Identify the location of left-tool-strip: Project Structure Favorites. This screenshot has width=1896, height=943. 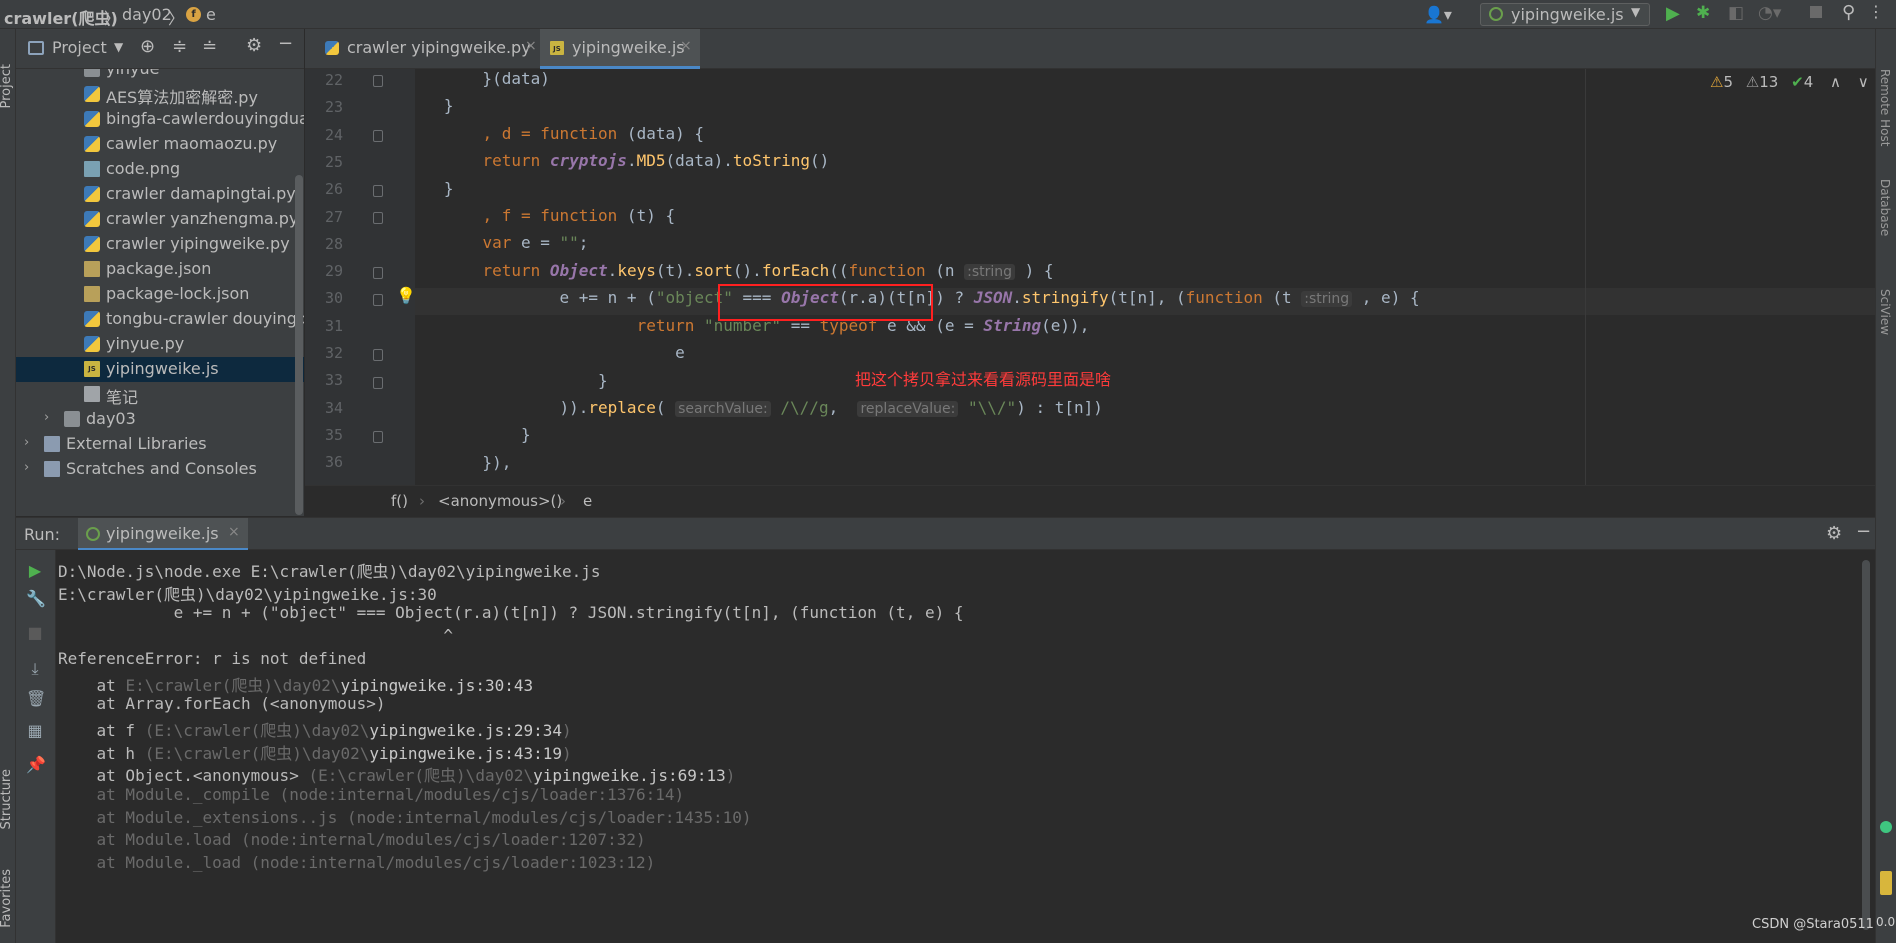
(8, 486).